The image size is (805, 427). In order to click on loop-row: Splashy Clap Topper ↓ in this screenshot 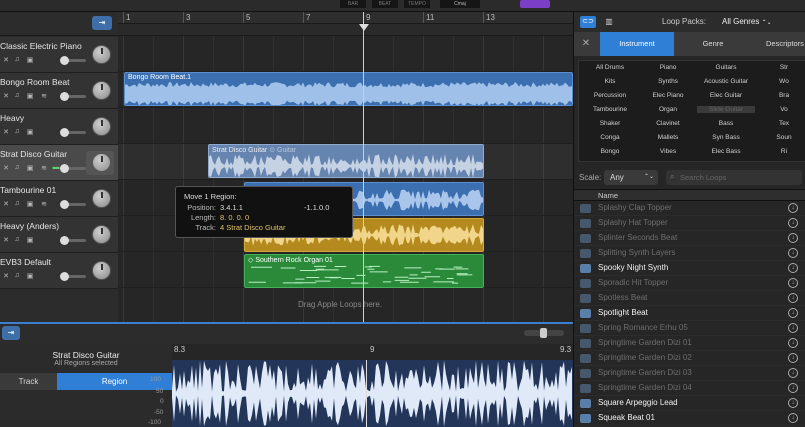, I will do `click(689, 208)`.